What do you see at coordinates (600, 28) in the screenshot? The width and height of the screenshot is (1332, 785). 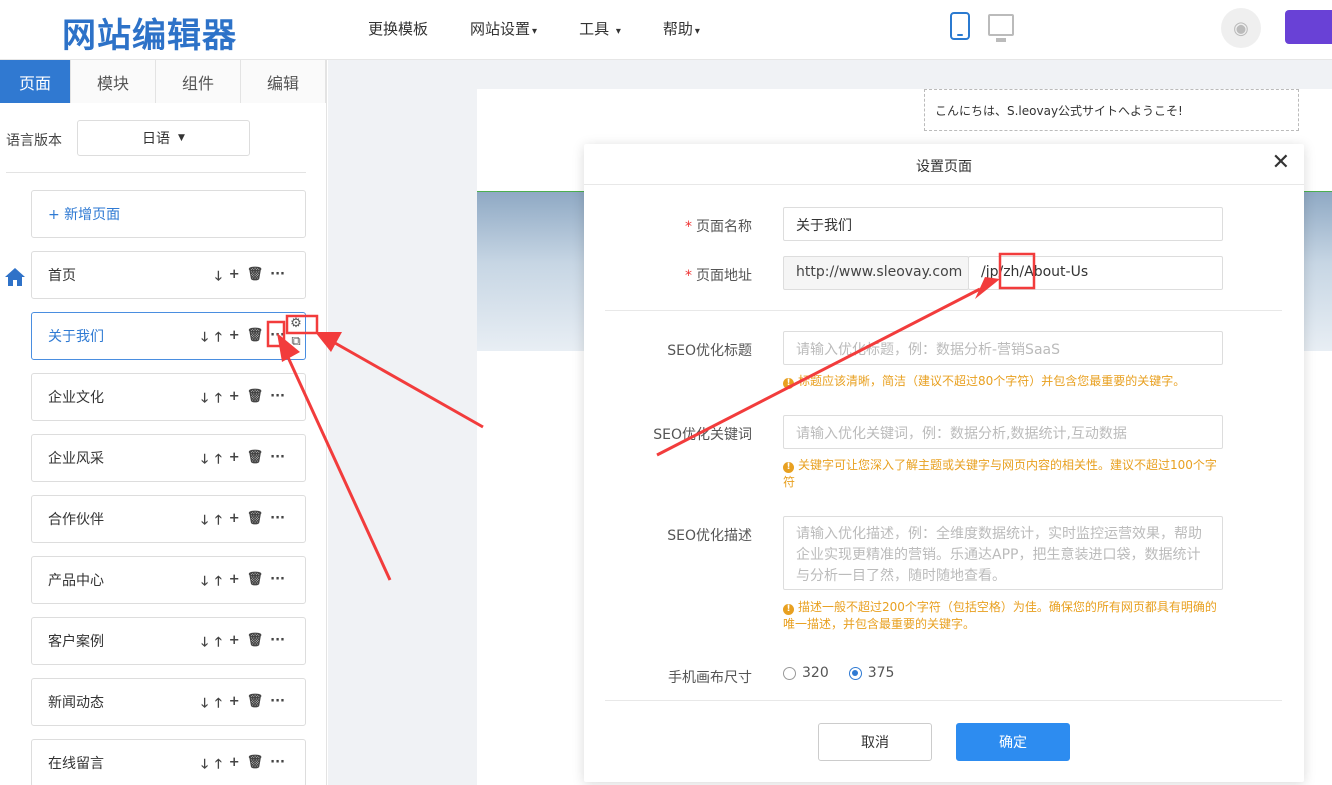 I see `nav-tools: 工具 ▾` at bounding box center [600, 28].